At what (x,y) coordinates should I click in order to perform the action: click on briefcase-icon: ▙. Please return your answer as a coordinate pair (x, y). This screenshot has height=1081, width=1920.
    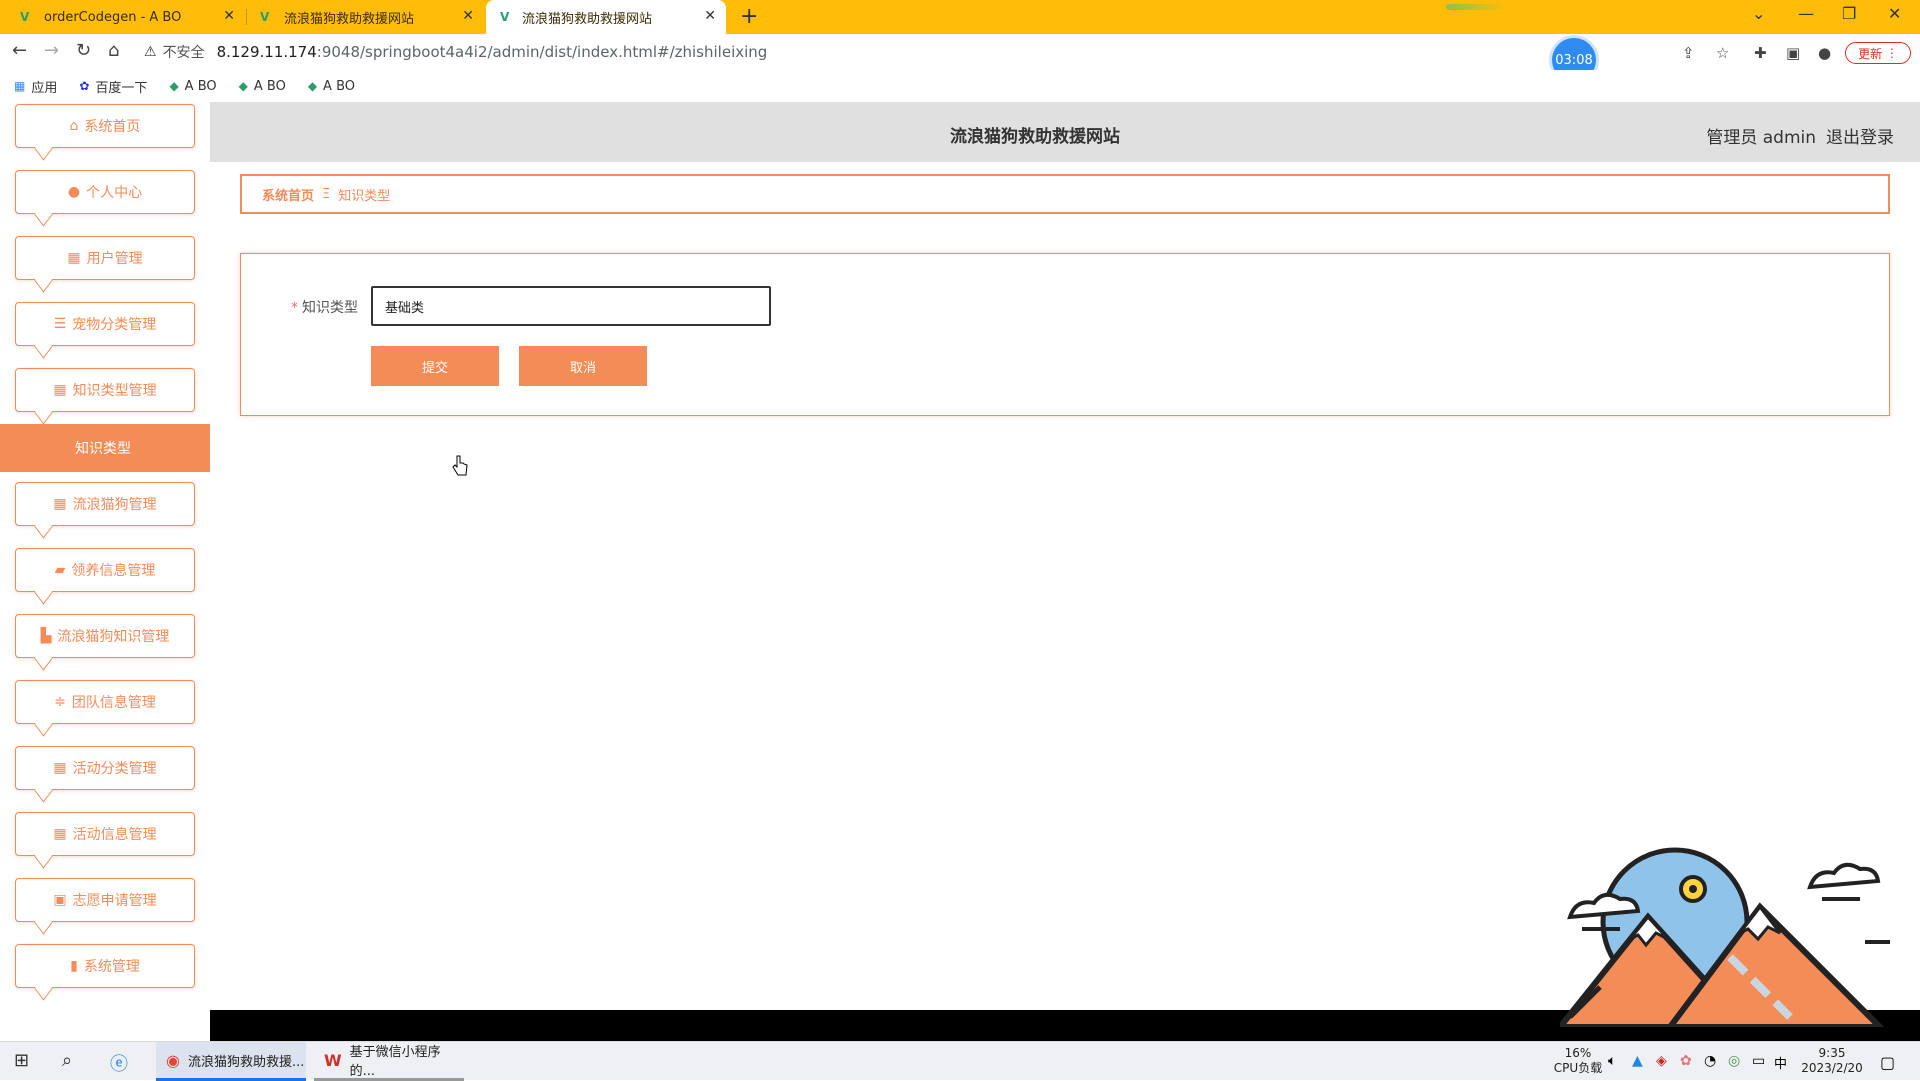
    Looking at the image, I should click on (46, 636).